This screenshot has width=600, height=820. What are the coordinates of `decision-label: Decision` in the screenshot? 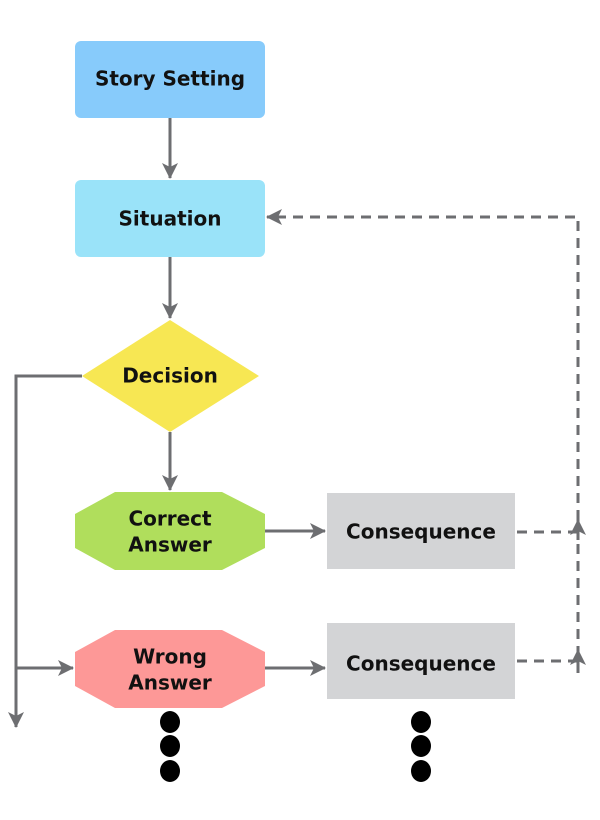 It's located at (170, 376).